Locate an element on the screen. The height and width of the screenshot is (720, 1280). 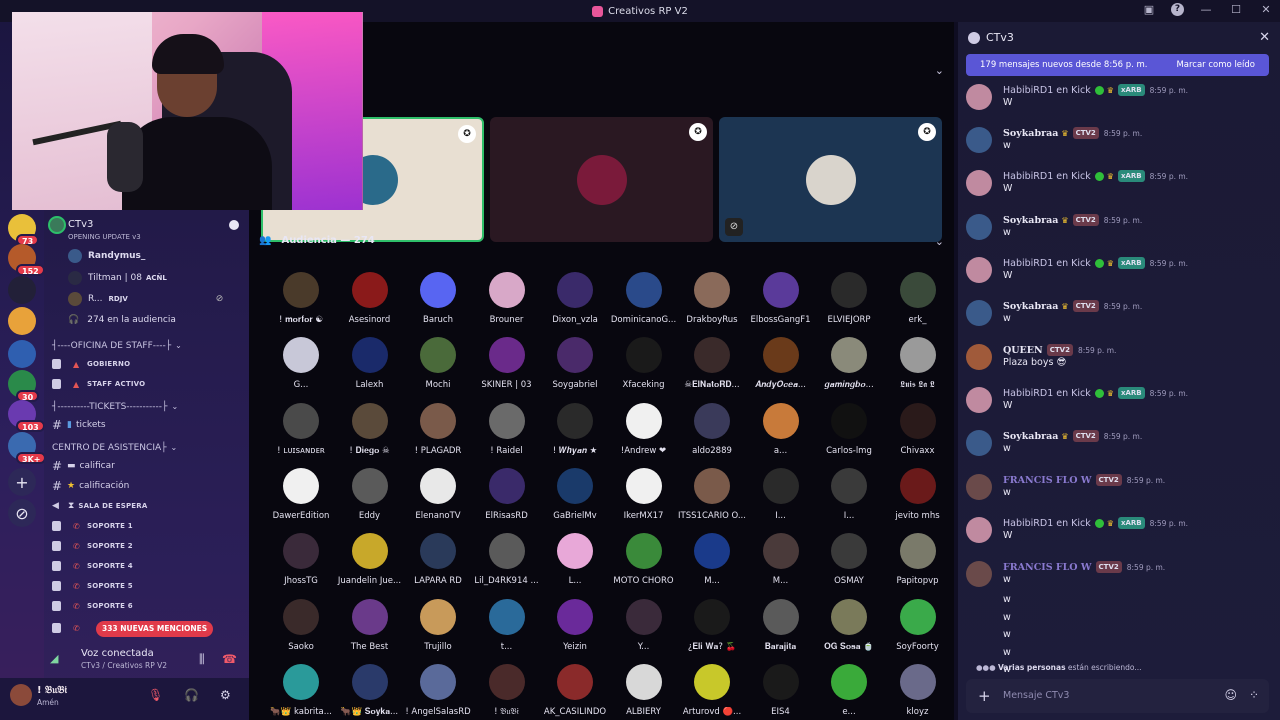
headphones-icon: 🎧 is located at coordinates (191, 695).